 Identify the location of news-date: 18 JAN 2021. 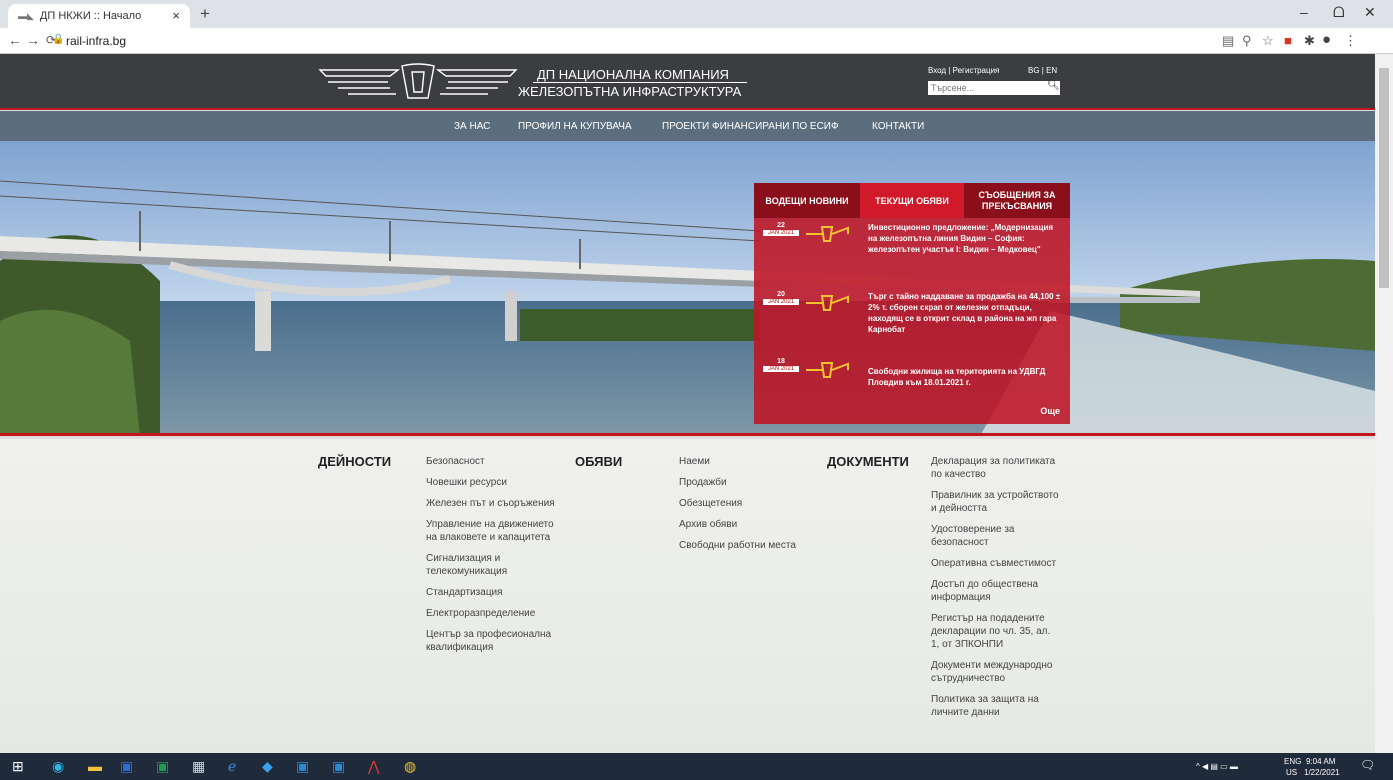
(781, 365).